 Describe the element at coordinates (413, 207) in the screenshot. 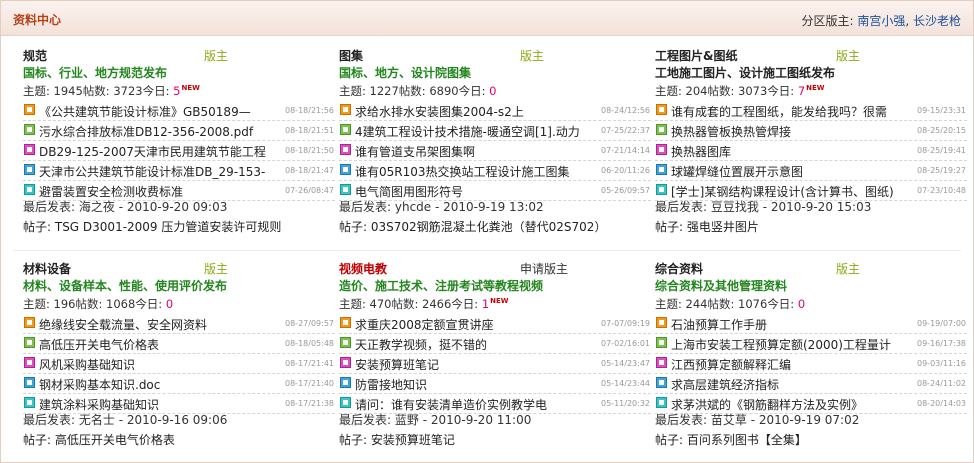

I see `last-post-user: yhcde` at that location.